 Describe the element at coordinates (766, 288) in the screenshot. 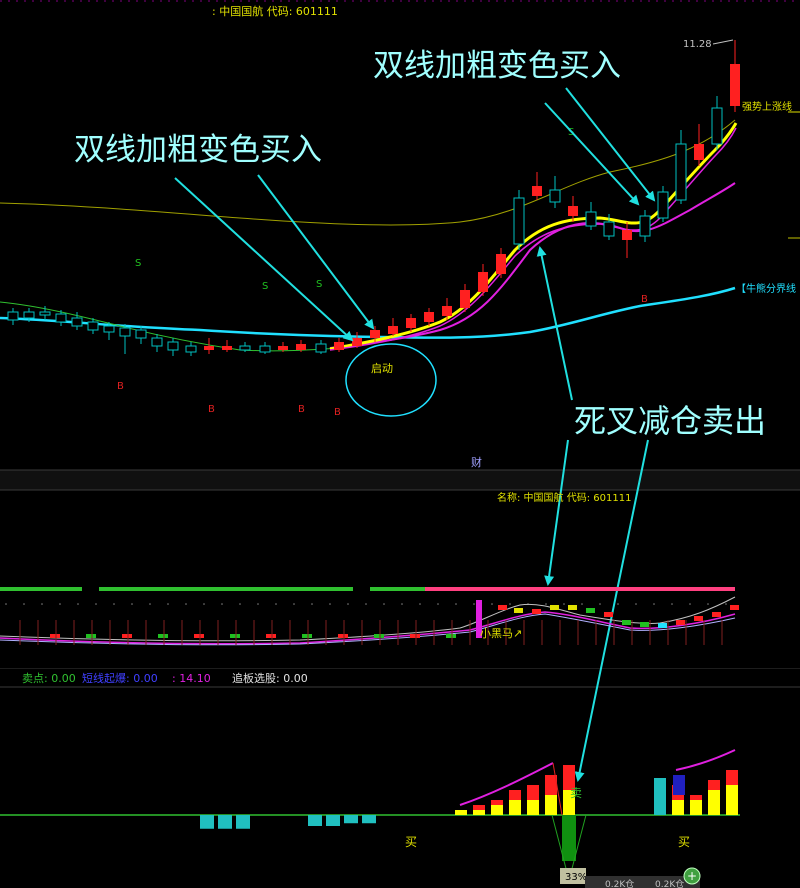

I see `bull-bear-label: 【牛熊分界线` at that location.